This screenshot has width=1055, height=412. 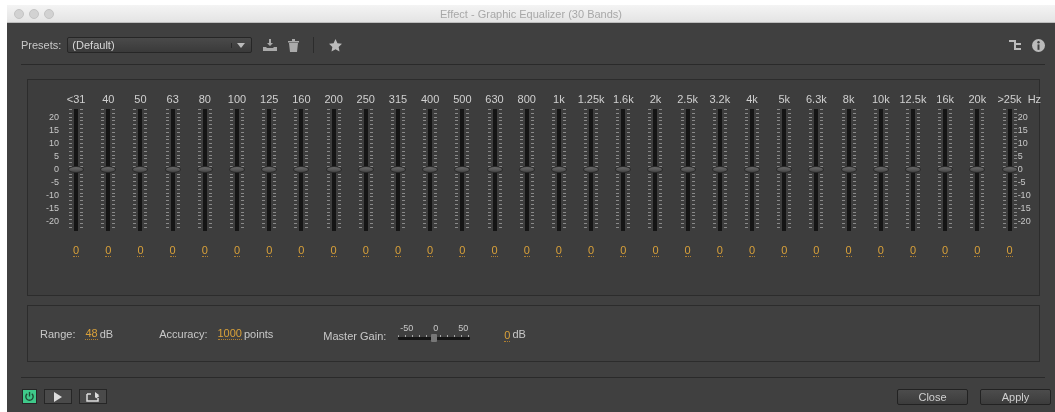 What do you see at coordinates (1015, 396) in the screenshot?
I see `dialog-button: Apply` at bounding box center [1015, 396].